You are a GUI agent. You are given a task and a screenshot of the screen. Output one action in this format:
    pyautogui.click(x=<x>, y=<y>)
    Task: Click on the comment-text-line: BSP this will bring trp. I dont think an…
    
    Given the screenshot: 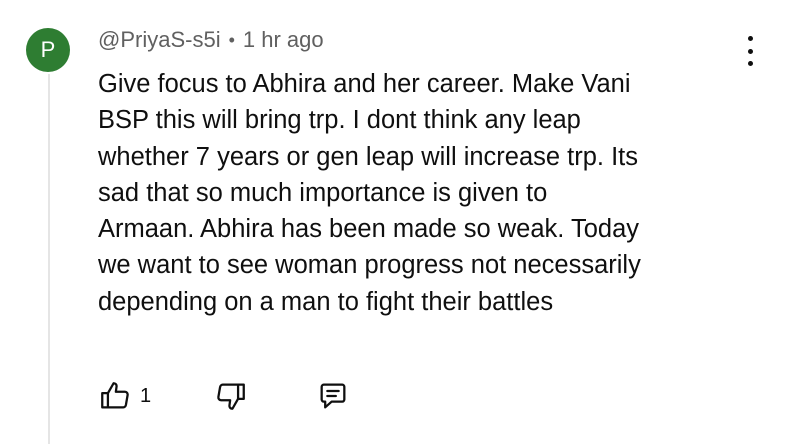 What is the action you would take?
    pyautogui.click(x=339, y=120)
    